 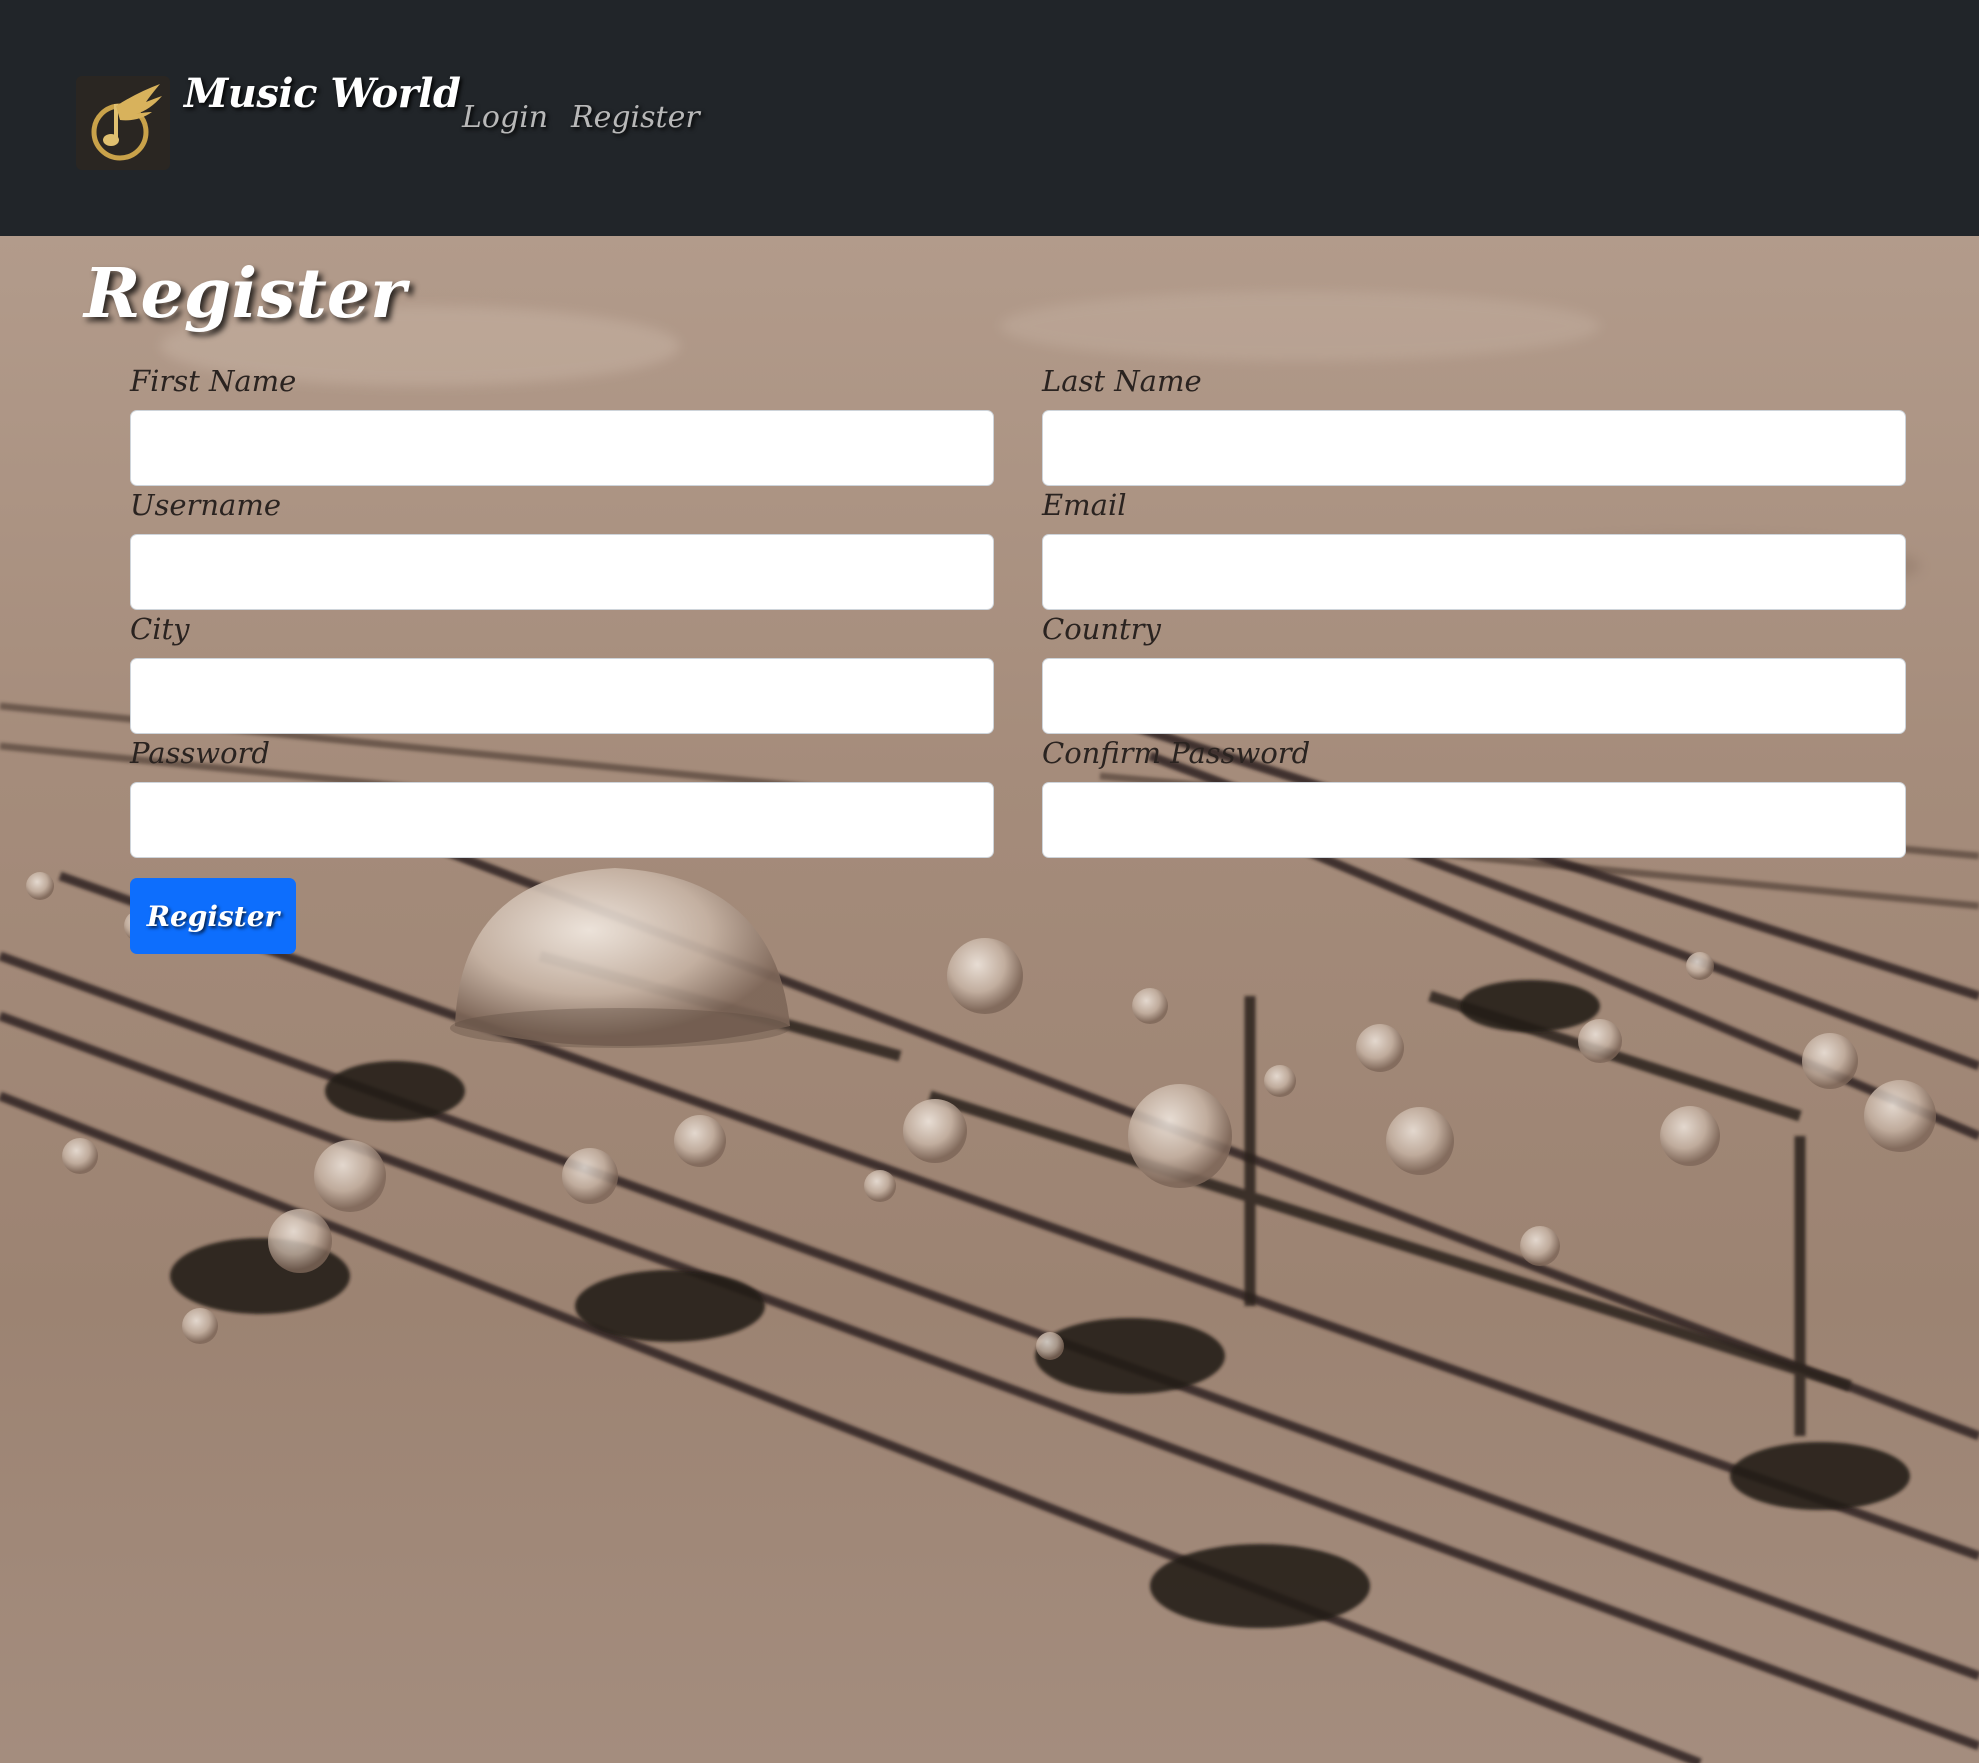 I want to click on brand-name: Music World, so click(x=322, y=93).